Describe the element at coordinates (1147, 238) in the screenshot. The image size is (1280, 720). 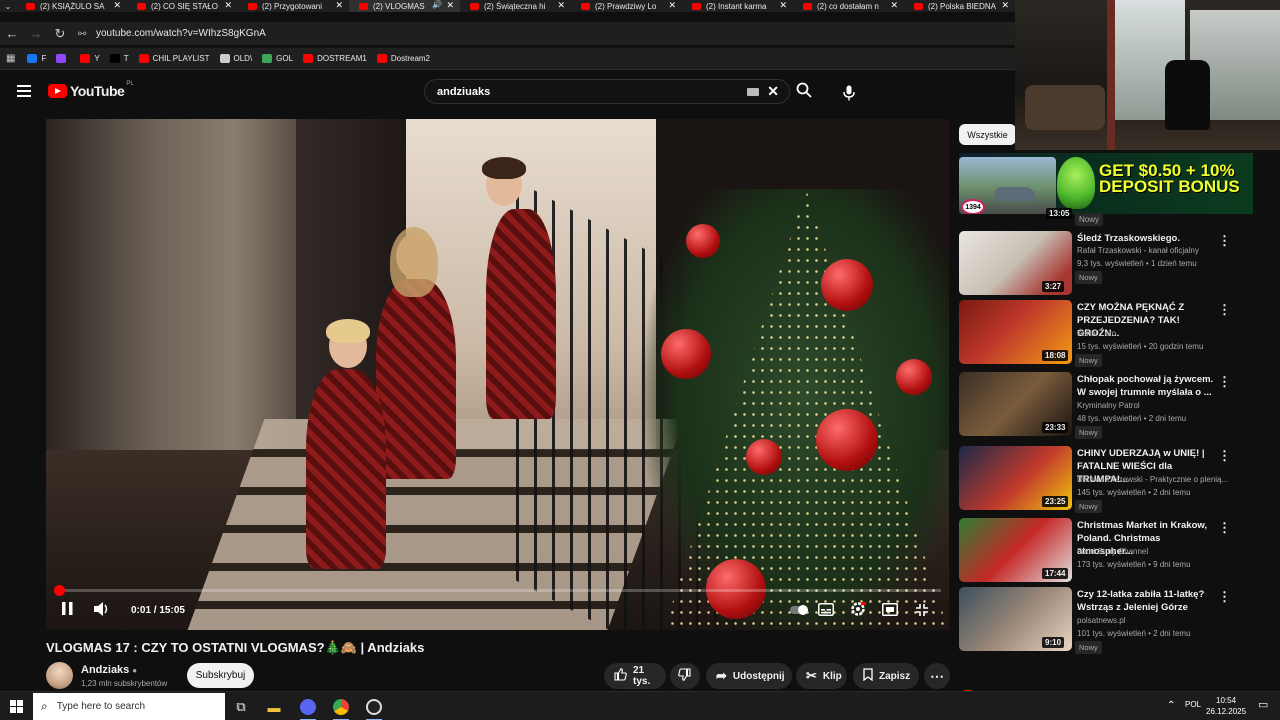
I see `video-title: Śledź Trzaskowskiego.` at that location.